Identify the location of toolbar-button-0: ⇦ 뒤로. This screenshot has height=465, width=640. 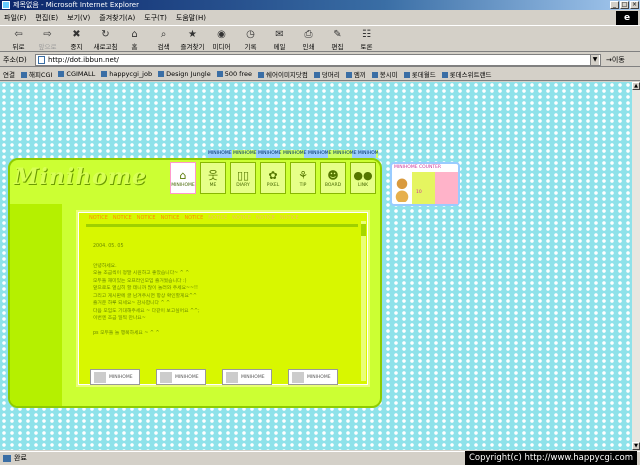
(18, 39).